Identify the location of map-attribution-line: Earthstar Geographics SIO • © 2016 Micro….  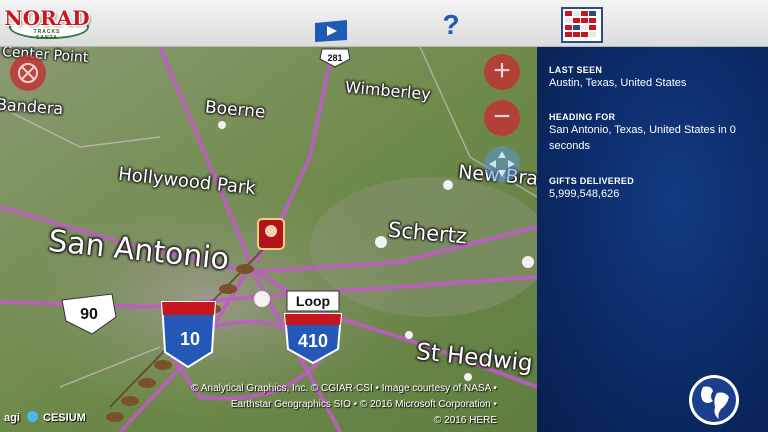
(363, 404).